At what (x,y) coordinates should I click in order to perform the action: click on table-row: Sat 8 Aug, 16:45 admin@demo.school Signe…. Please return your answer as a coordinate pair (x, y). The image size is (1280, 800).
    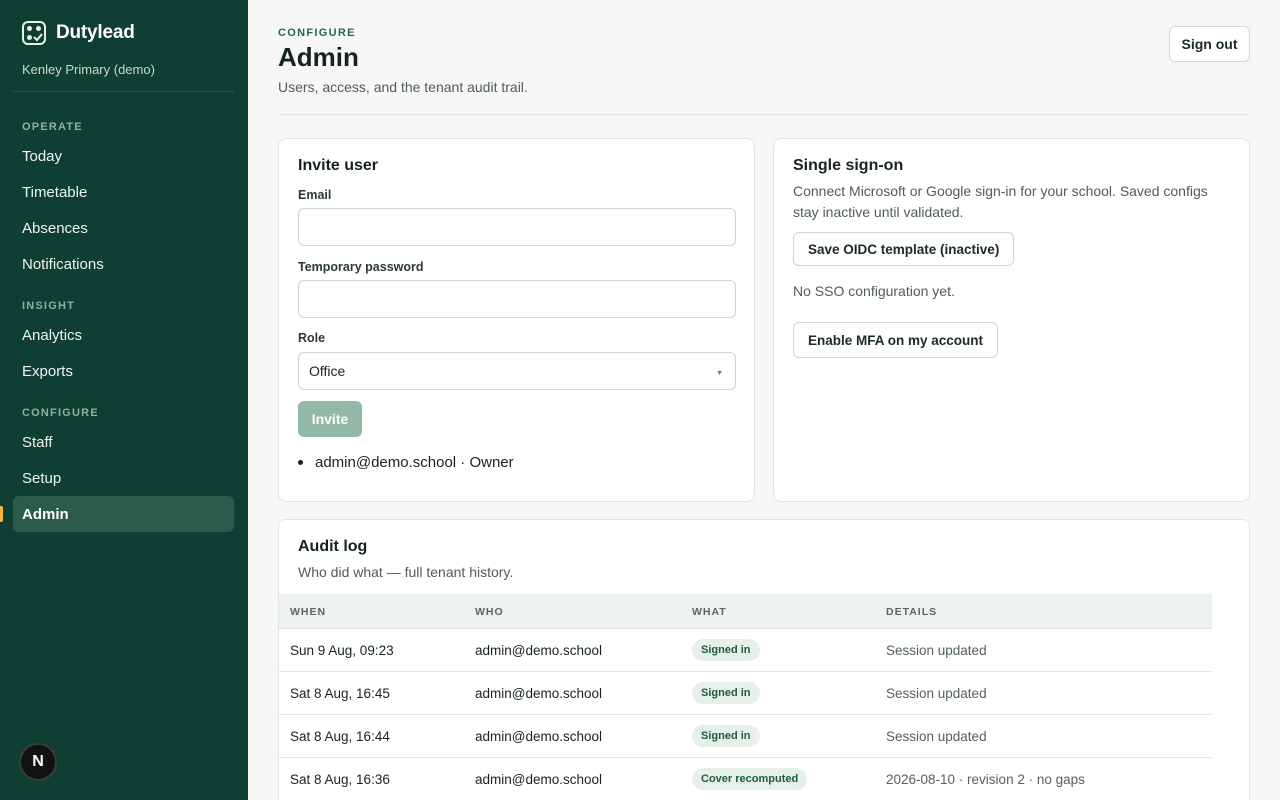
    Looking at the image, I should click on (745, 693).